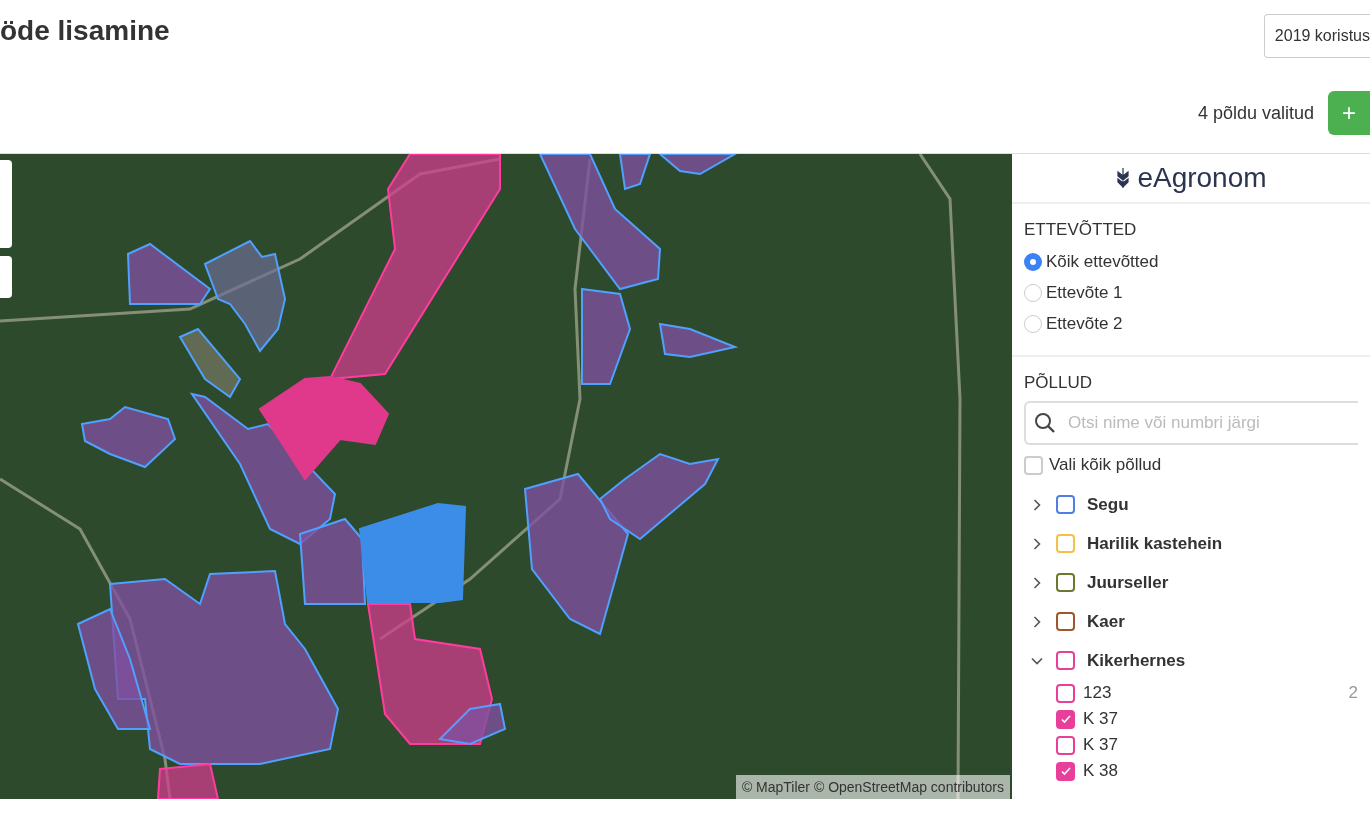 The width and height of the screenshot is (1370, 820). I want to click on company-radio: Ettevõte 2, so click(1191, 323).